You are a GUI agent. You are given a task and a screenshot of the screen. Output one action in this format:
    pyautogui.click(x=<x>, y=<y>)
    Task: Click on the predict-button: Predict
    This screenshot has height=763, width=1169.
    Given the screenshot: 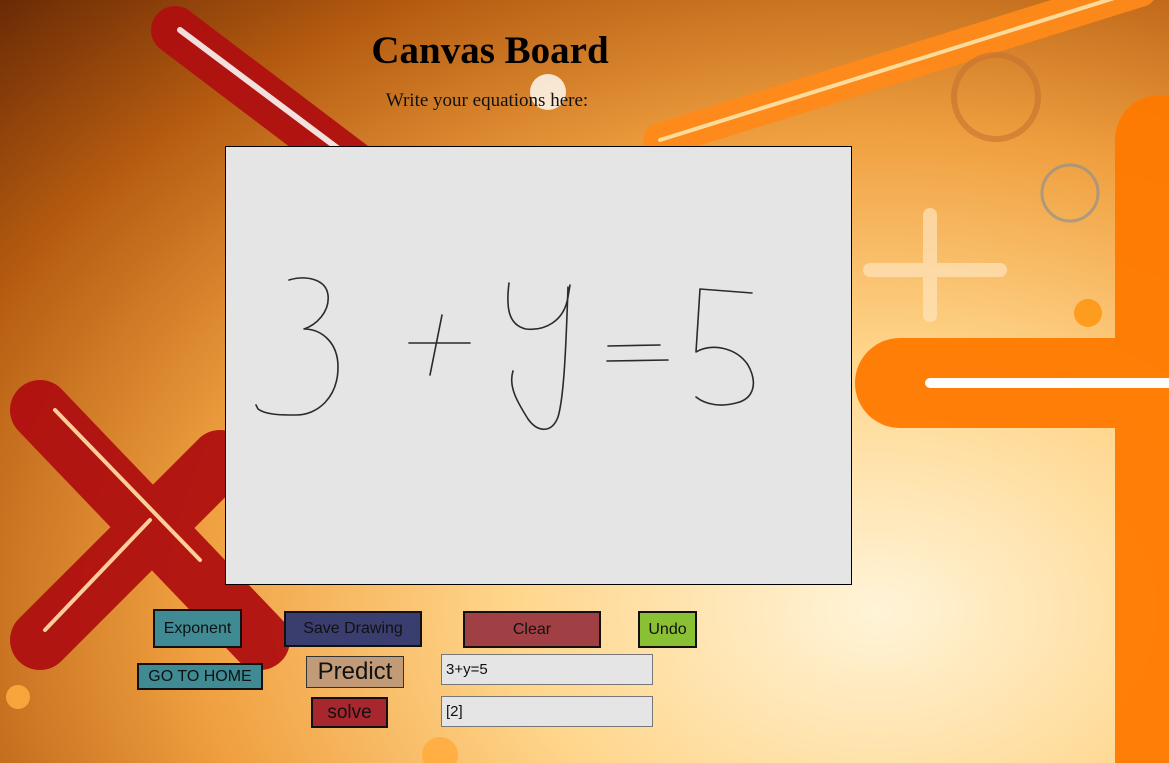 What is the action you would take?
    pyautogui.click(x=355, y=672)
    